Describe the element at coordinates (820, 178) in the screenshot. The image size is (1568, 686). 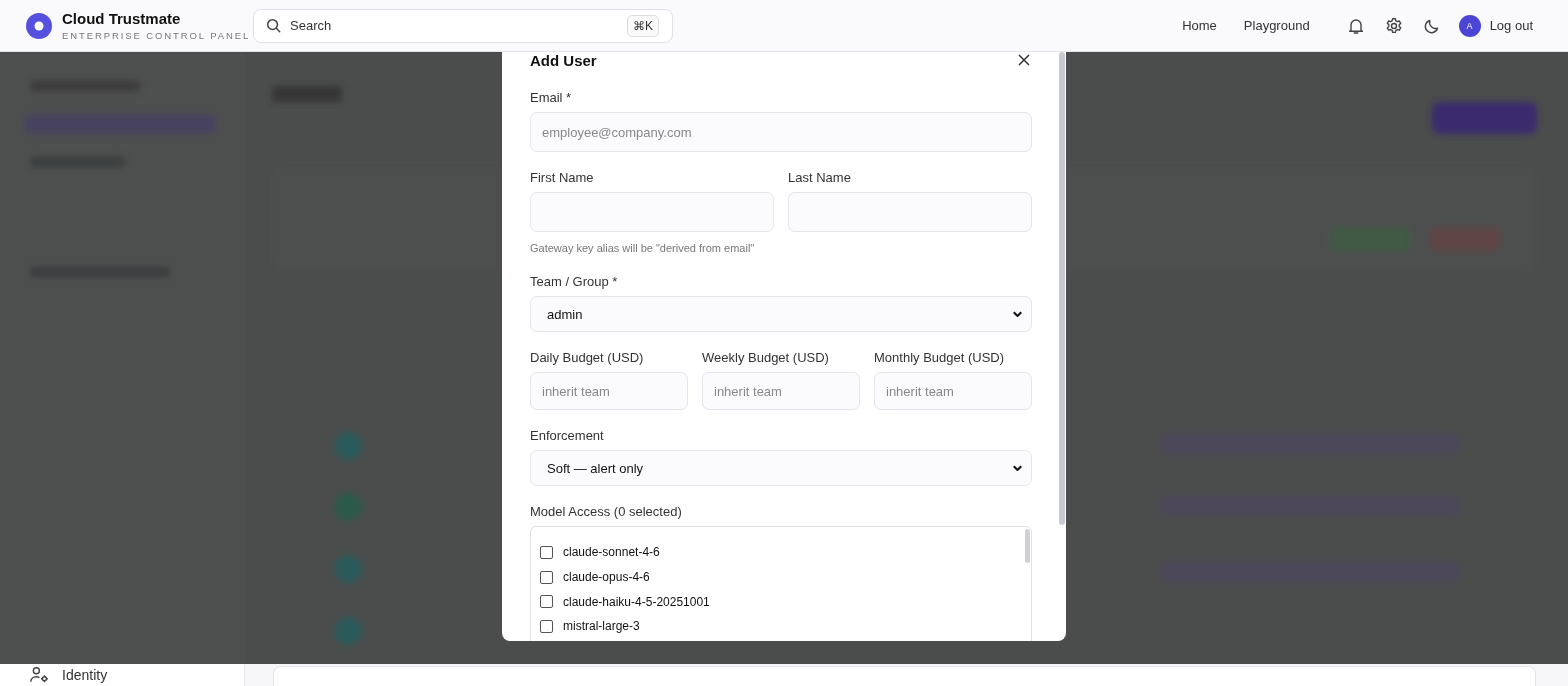
I see `field-label: Last Name` at that location.